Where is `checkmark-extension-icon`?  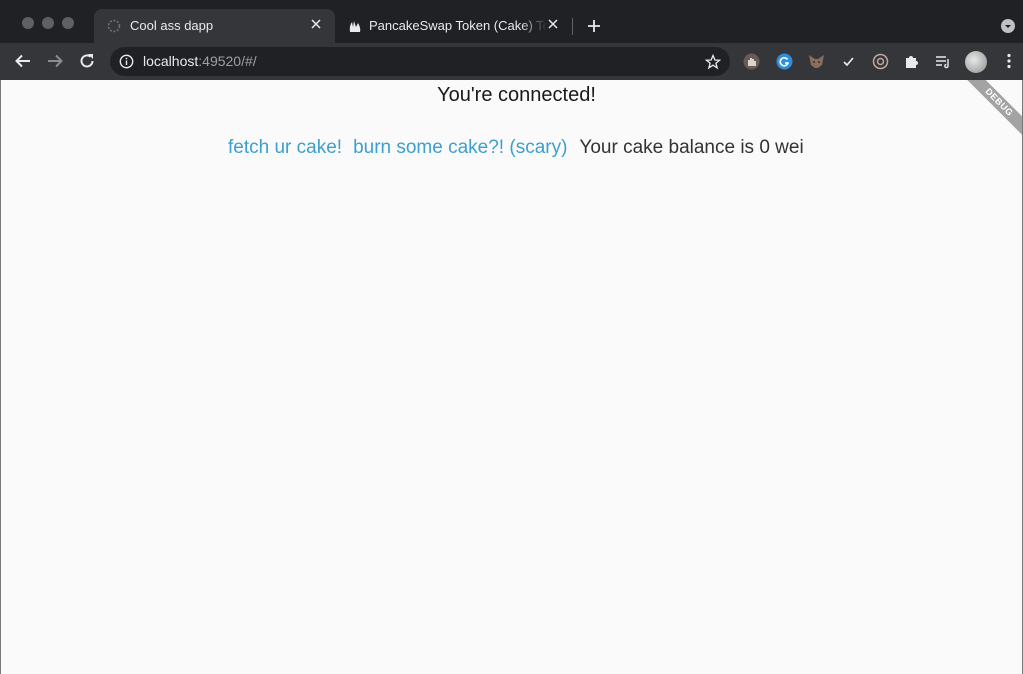 checkmark-extension-icon is located at coordinates (848, 61).